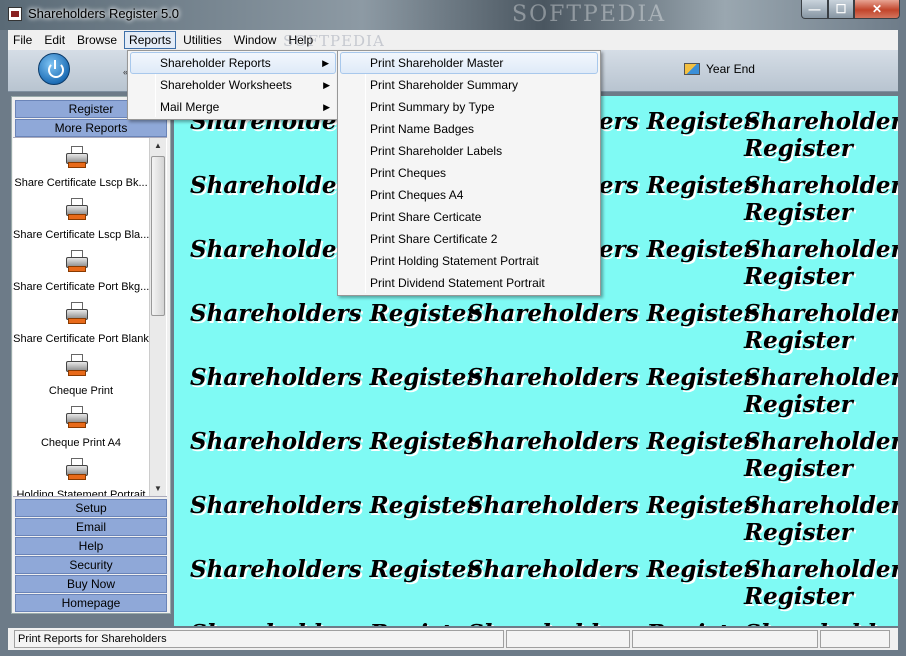  Describe the element at coordinates (202, 40) in the screenshot. I see `menu-utilities: Utilities` at that location.